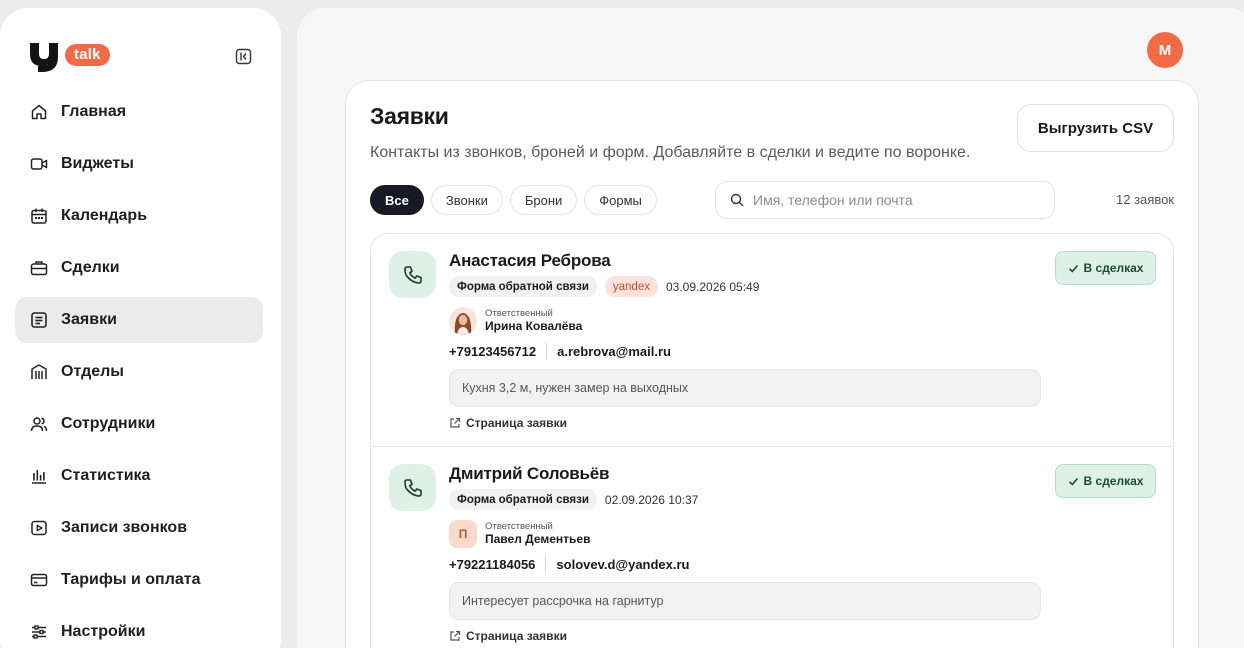 The image size is (1244, 648). Describe the element at coordinates (39, 268) in the screenshot. I see `briefcase-icon` at that location.